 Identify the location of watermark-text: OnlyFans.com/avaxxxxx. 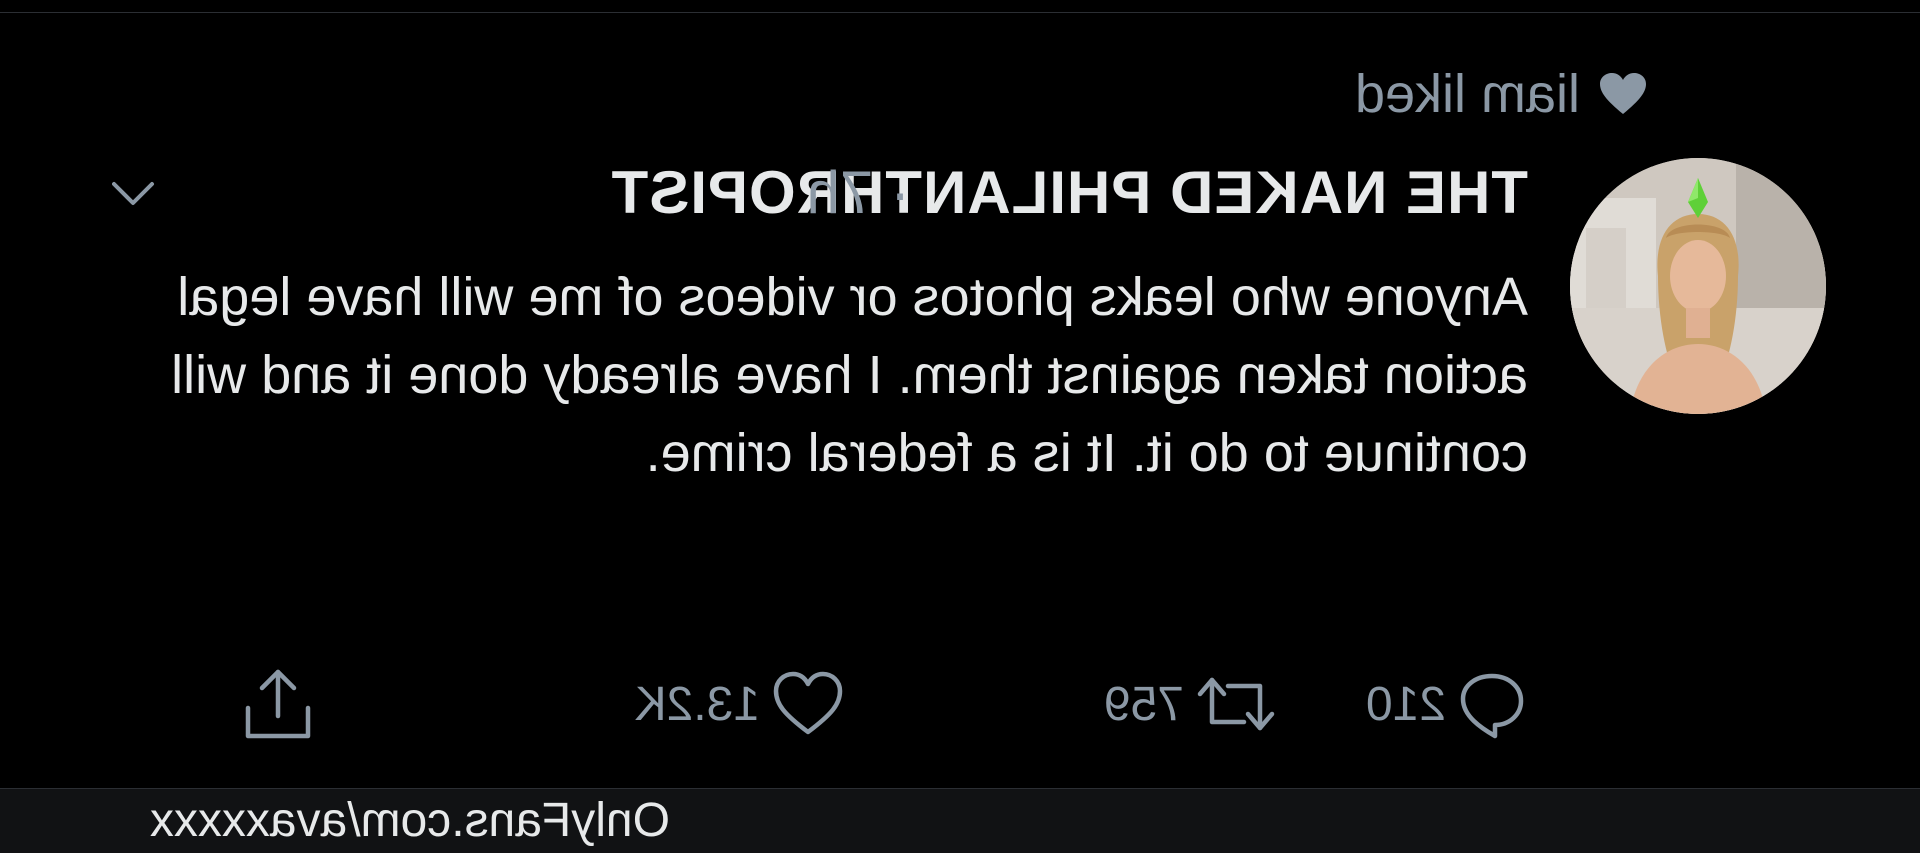
(409, 820).